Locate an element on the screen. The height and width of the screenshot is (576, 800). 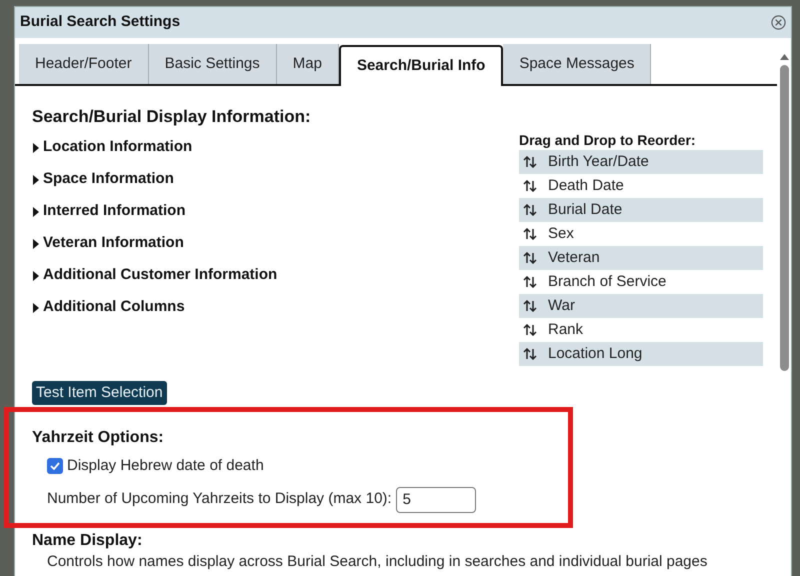
reorder-heading: Drag and Drop to Reorder: is located at coordinates (608, 140).